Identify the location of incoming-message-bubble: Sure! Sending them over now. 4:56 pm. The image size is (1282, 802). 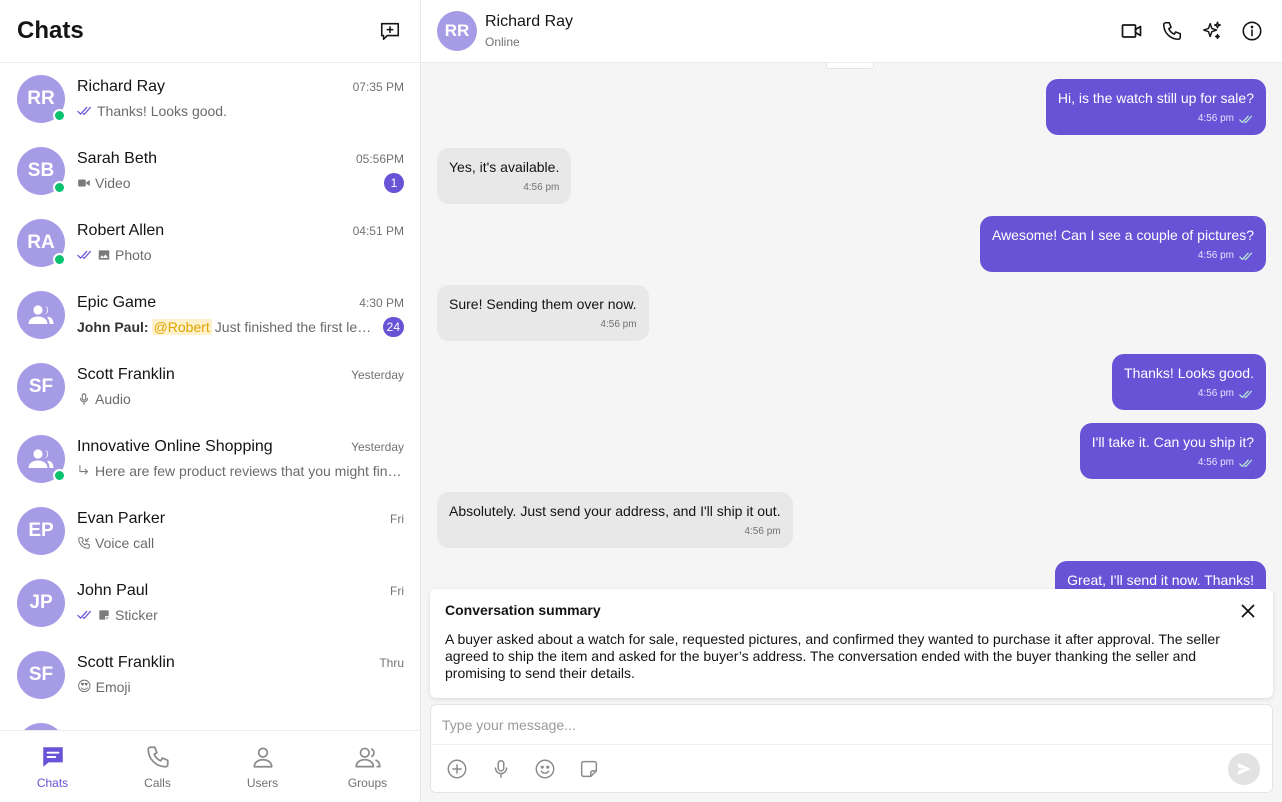
(543, 313).